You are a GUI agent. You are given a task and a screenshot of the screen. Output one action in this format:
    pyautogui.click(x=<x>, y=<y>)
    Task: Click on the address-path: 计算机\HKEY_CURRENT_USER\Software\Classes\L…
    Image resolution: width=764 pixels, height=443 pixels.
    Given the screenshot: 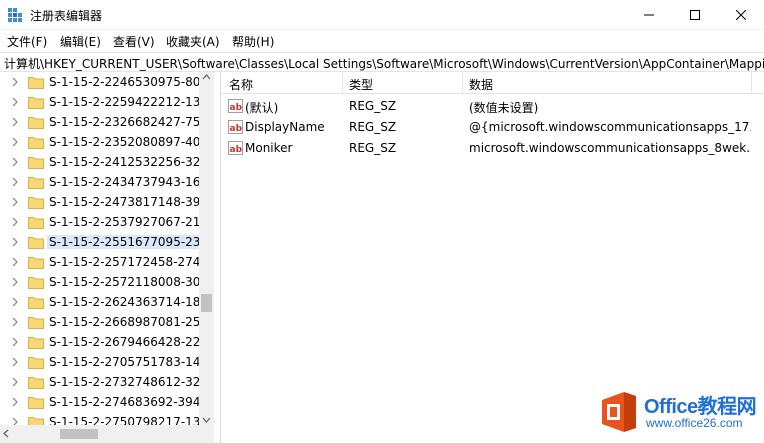 What is the action you would take?
    pyautogui.click(x=384, y=63)
    